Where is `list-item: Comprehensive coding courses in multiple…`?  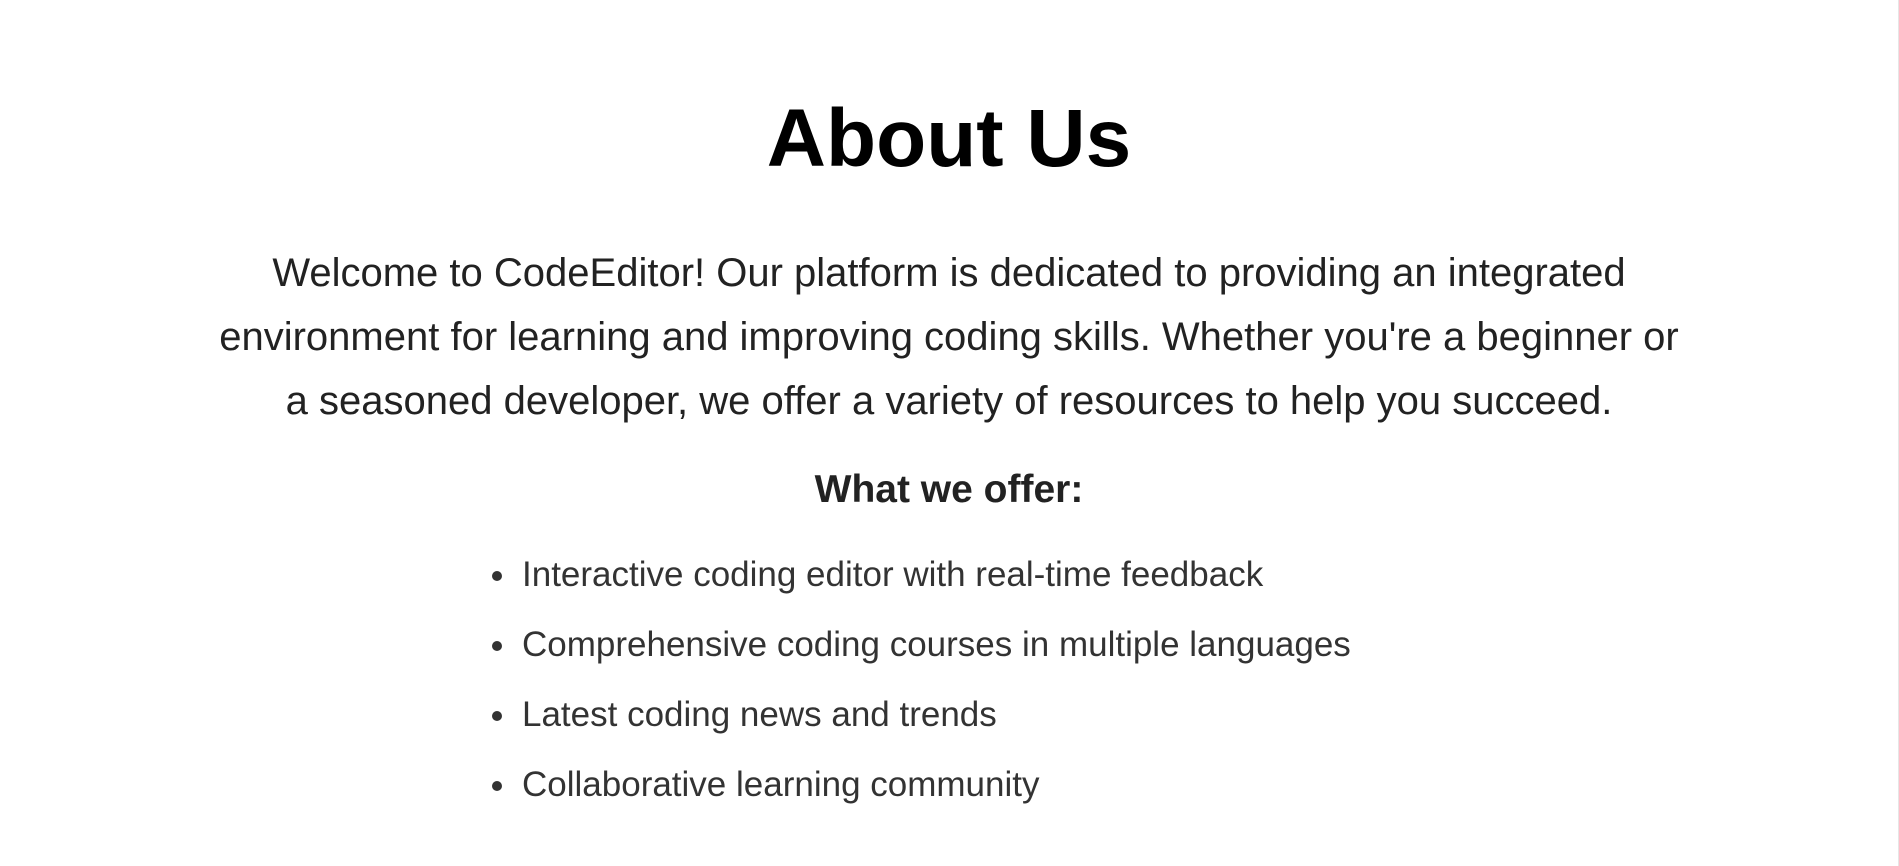 list-item: Comprehensive coding courses in multiple… is located at coordinates (918, 645).